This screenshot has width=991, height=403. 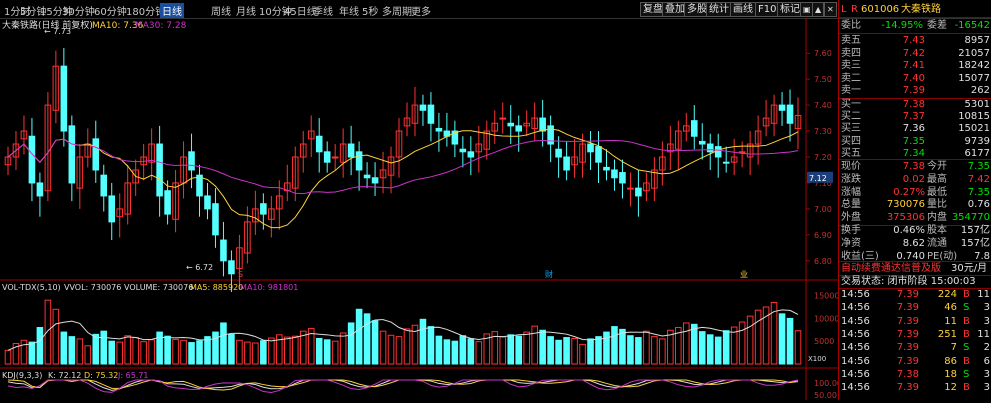 What do you see at coordinates (977, 141) in the screenshot?
I see `bid-volume: 9739` at bounding box center [977, 141].